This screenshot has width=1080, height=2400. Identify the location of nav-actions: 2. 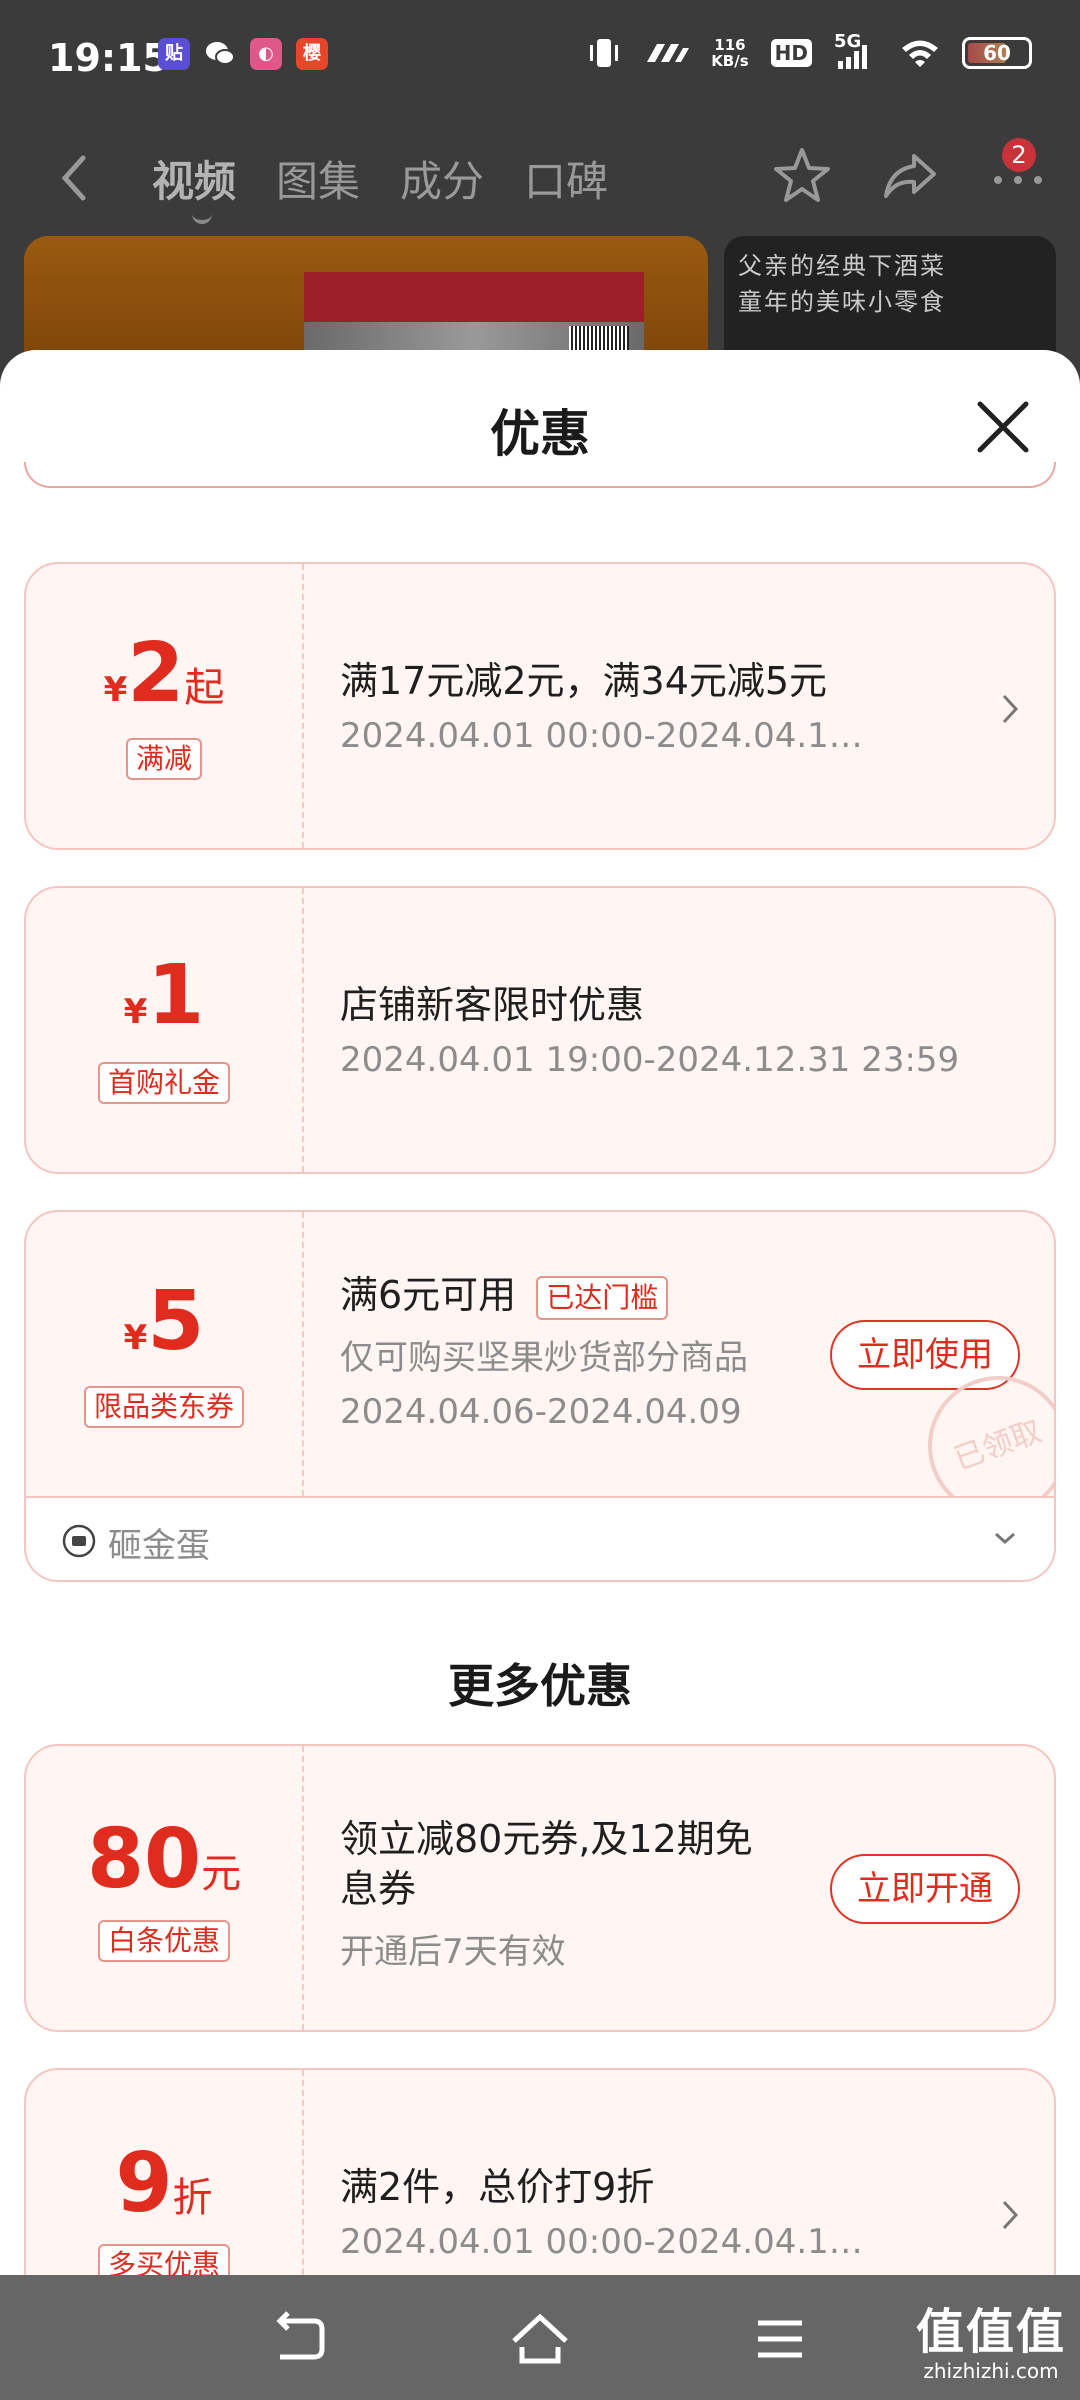
(910, 173).